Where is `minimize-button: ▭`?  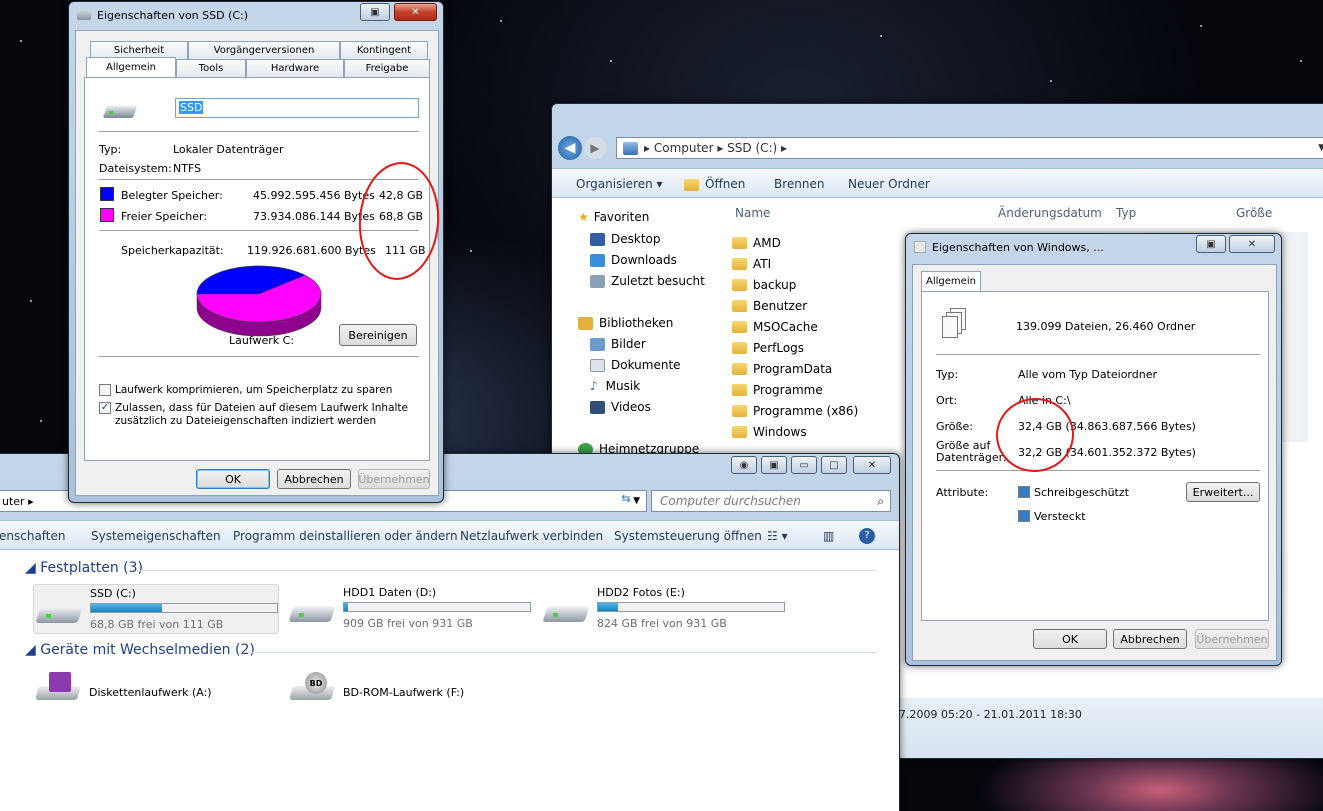 minimize-button: ▭ is located at coordinates (804, 465).